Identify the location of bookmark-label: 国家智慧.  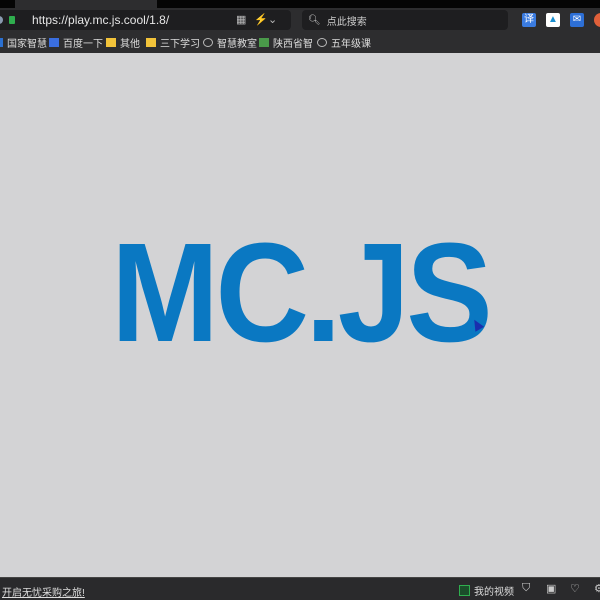
(27, 44).